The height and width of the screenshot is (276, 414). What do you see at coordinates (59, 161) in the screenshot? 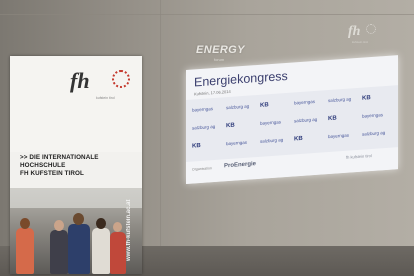
I see `tagline-line-1: >> DIE INTERNATIONALE HOCHSCHULE` at bounding box center [59, 161].